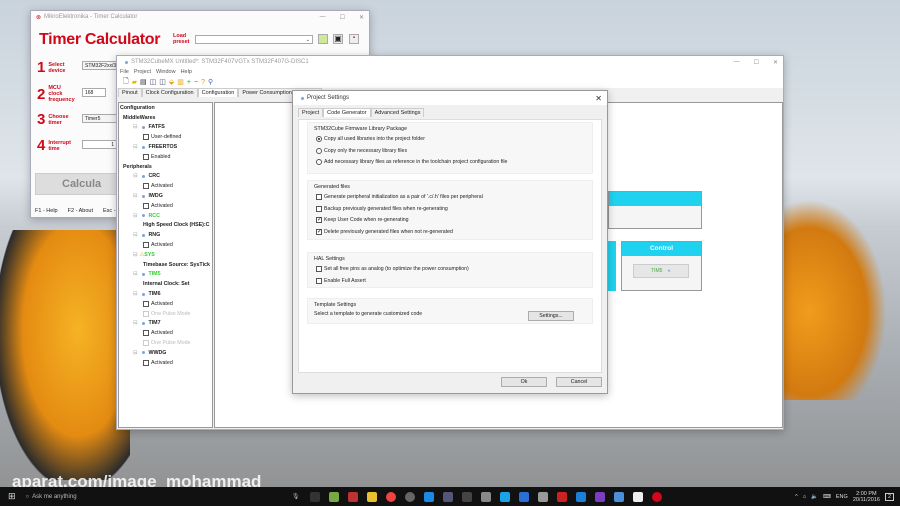 This screenshot has height=506, width=900. Describe the element at coordinates (165, 147) in the screenshot. I see `tree-item: ⊟ FREERTOS` at that location.